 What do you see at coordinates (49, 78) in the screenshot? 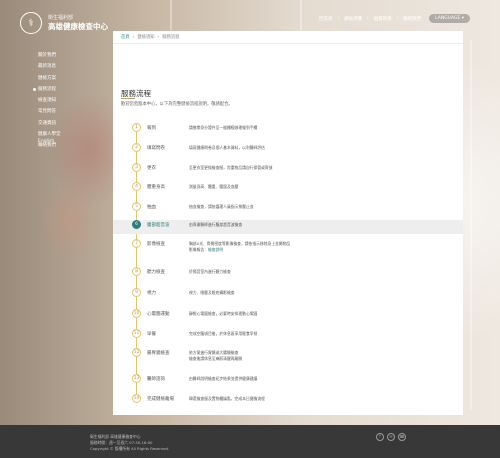
I see `sidebar-item: 健檢方案` at bounding box center [49, 78].